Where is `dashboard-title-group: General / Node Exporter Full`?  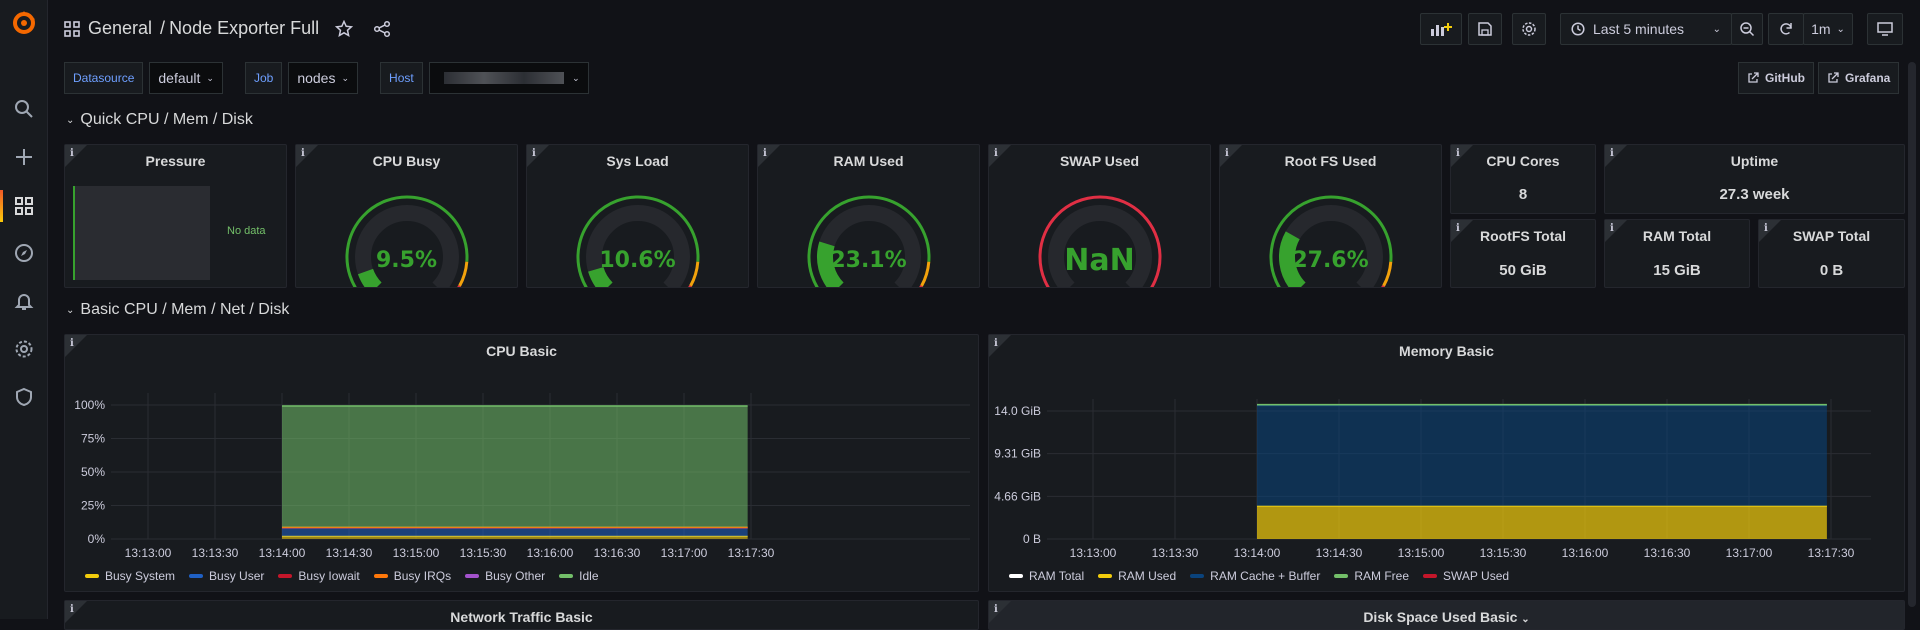
dashboard-title-group: General / Node Exporter Full is located at coordinates (227, 28).